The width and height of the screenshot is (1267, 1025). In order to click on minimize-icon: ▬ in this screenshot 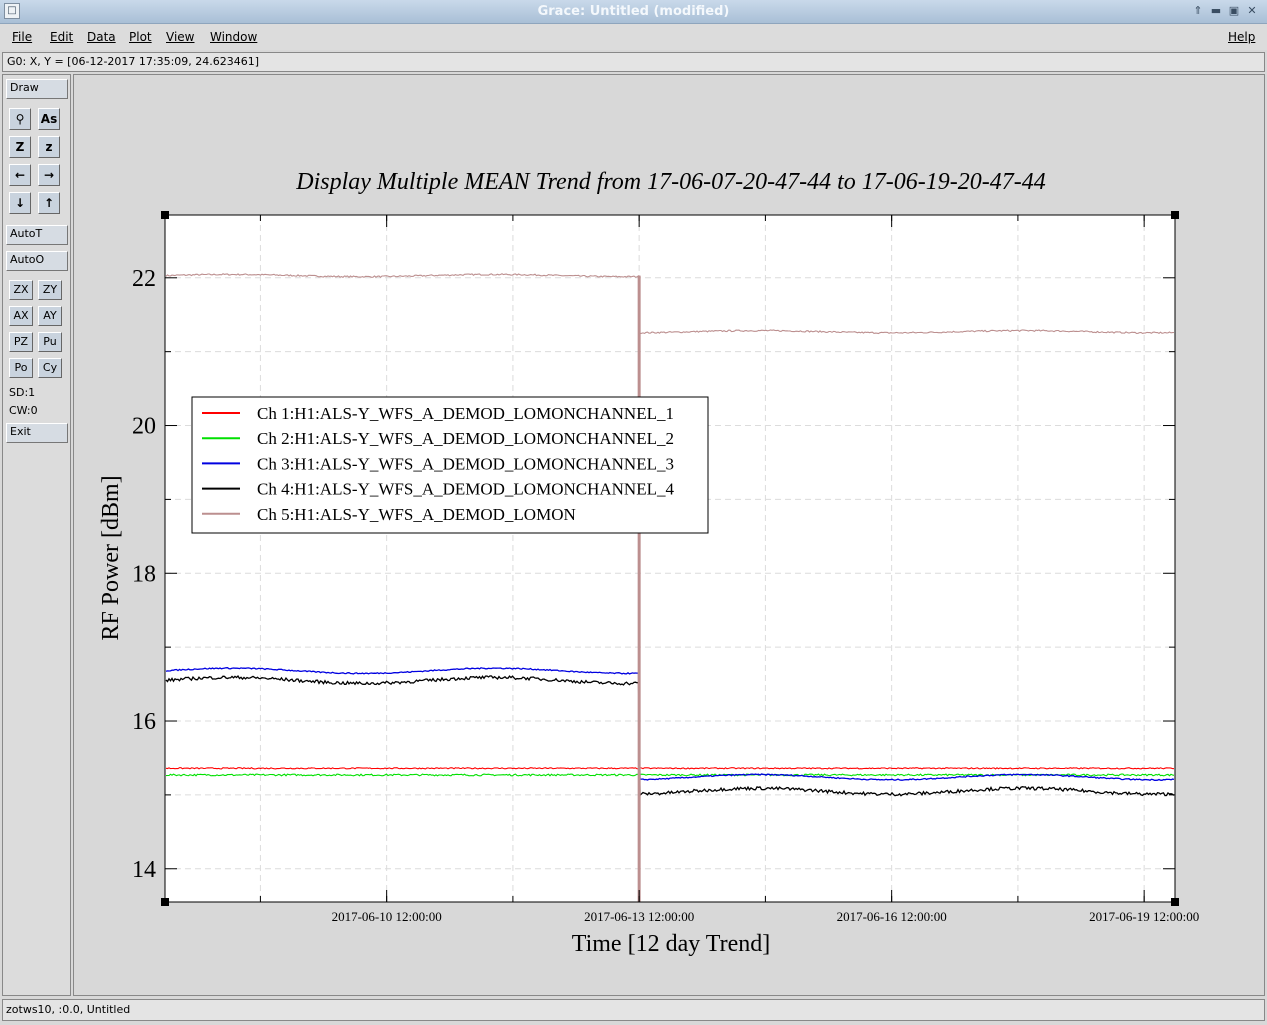, I will do `click(1216, 11)`.